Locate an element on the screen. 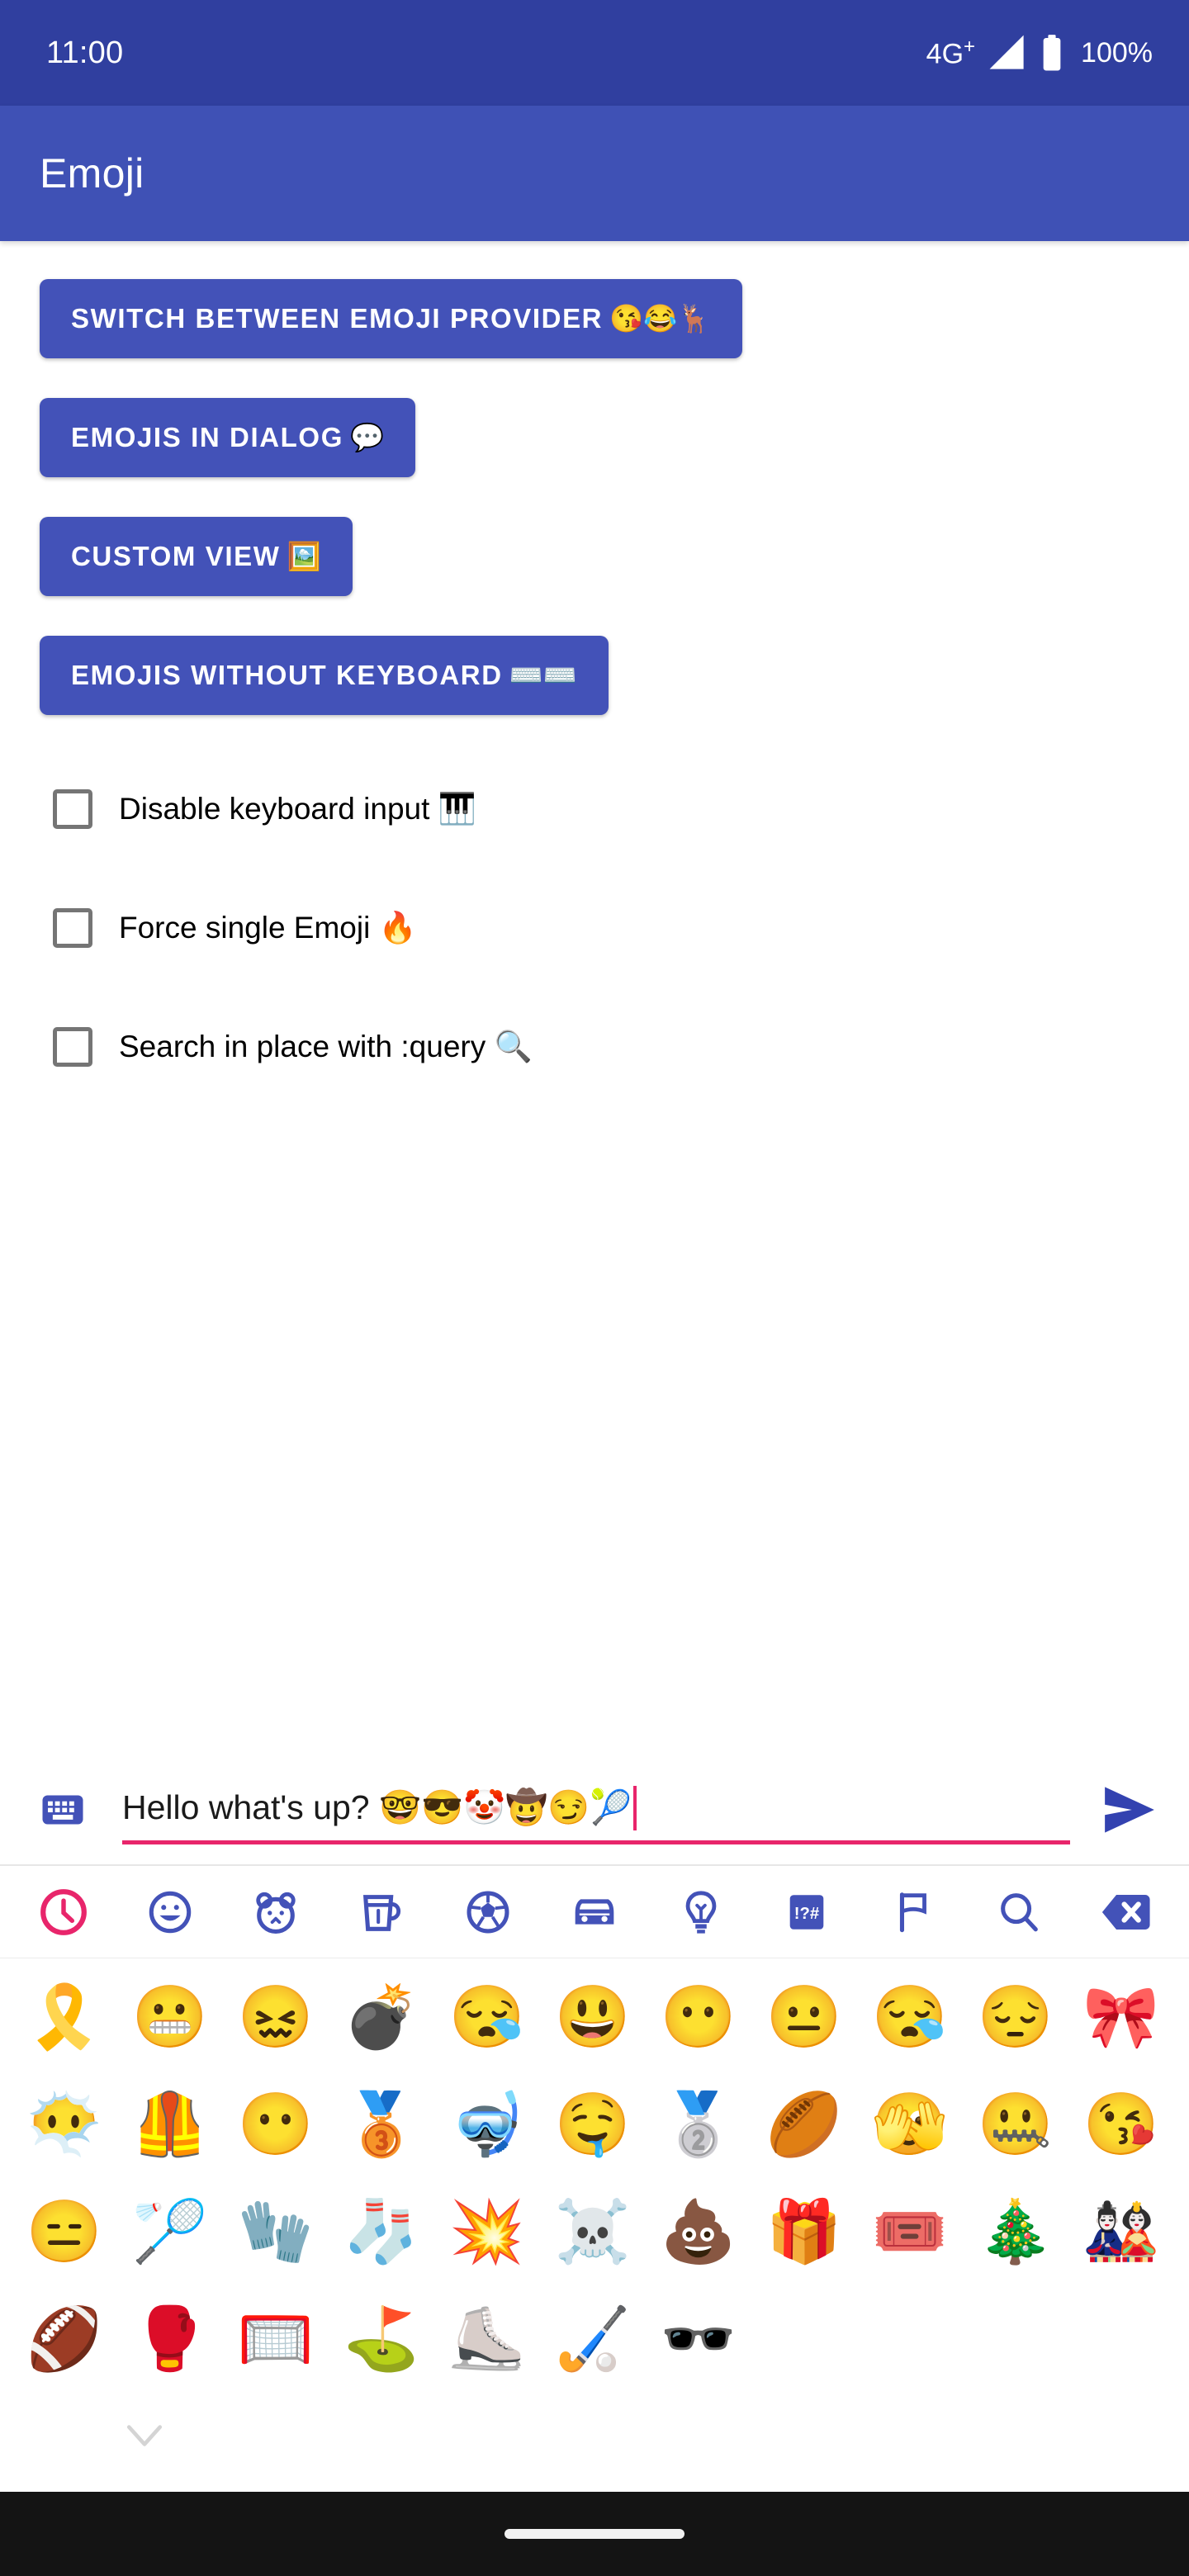 The image size is (1189, 2576). signal-bars-icon is located at coordinates (1007, 53).